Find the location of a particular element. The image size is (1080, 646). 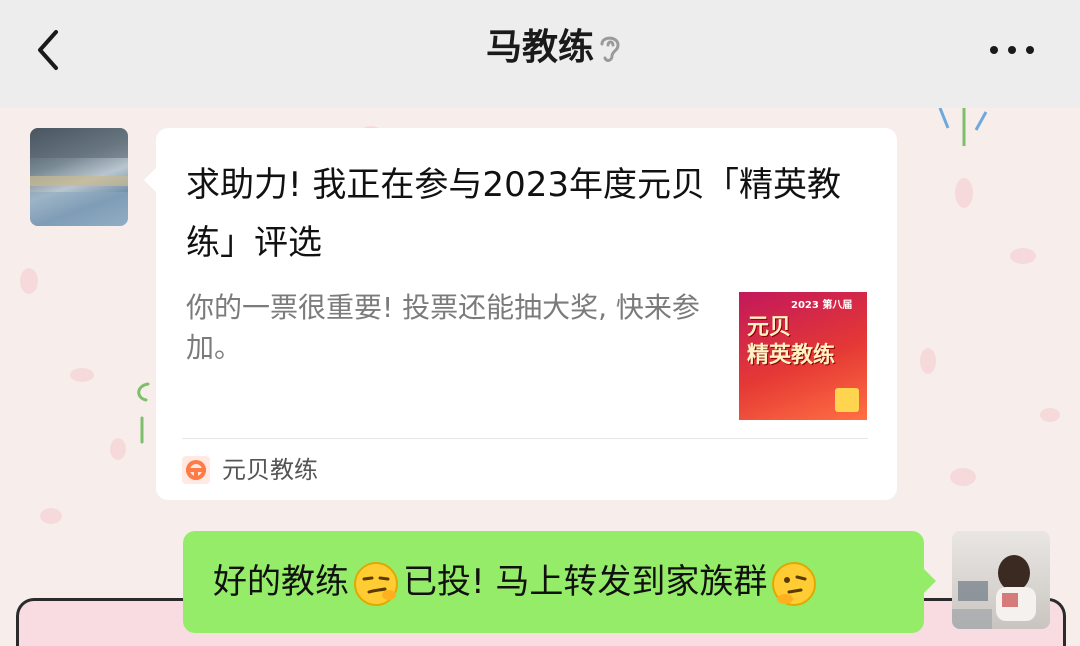

card-title: 求助力! 我正在参与2023年度元贝「精英教练」评选 is located at coordinates (513, 214).